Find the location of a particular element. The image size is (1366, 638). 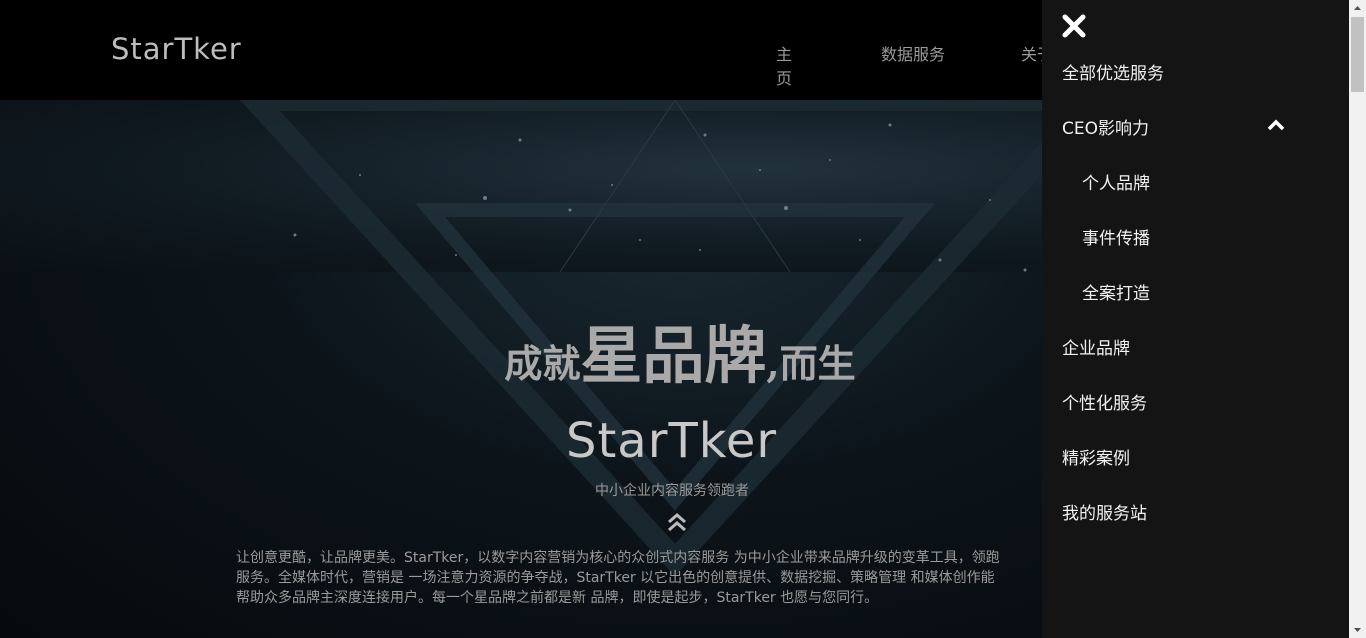

site-logo: StarTker is located at coordinates (176, 49).